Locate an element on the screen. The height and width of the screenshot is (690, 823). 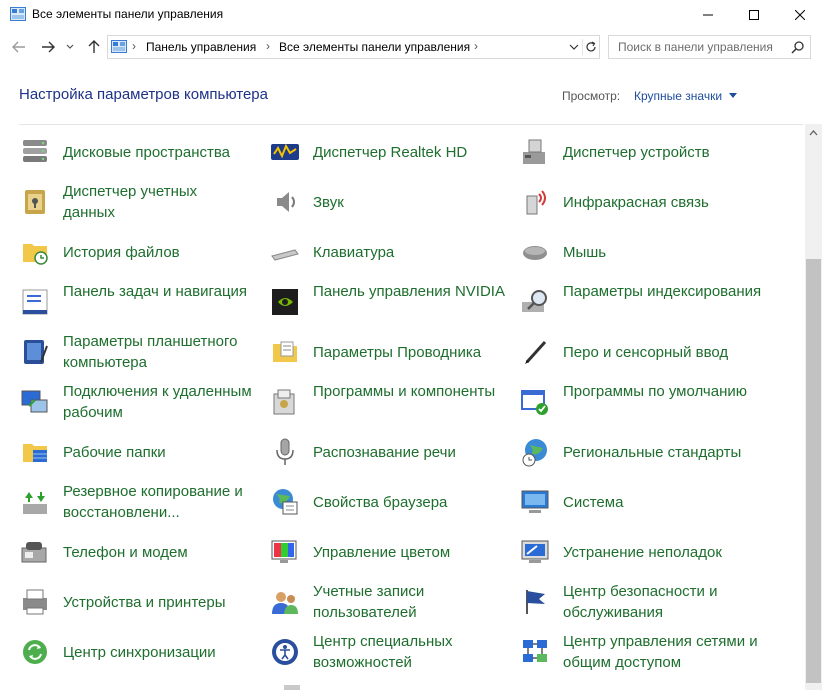
keyboard-icon is located at coordinates (285, 255).